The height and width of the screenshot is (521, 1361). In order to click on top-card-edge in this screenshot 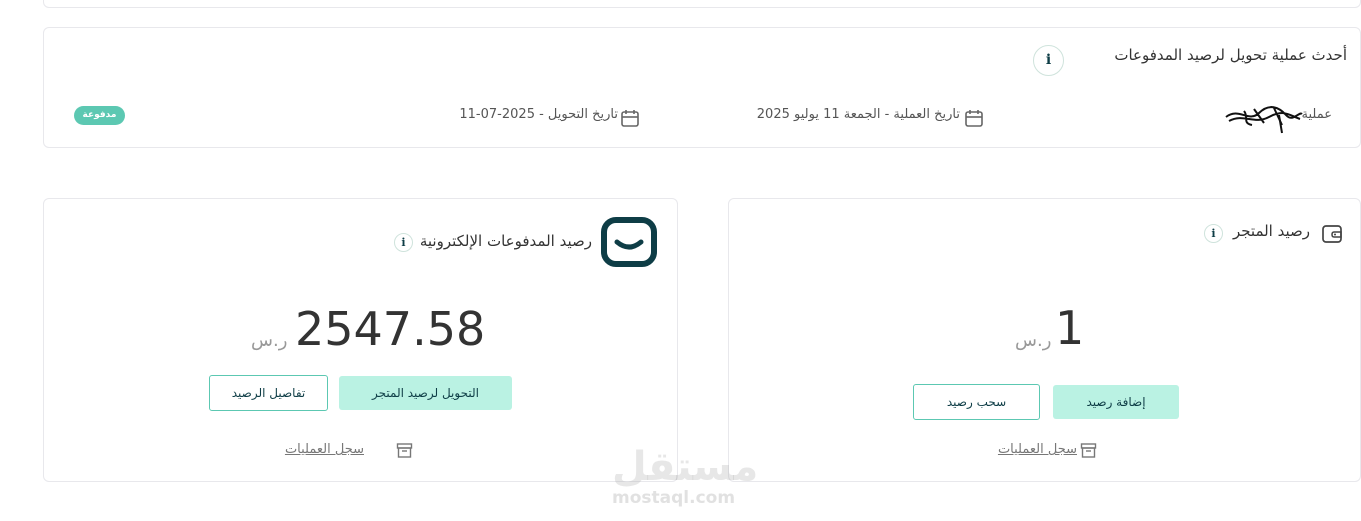, I will do `click(702, 4)`.